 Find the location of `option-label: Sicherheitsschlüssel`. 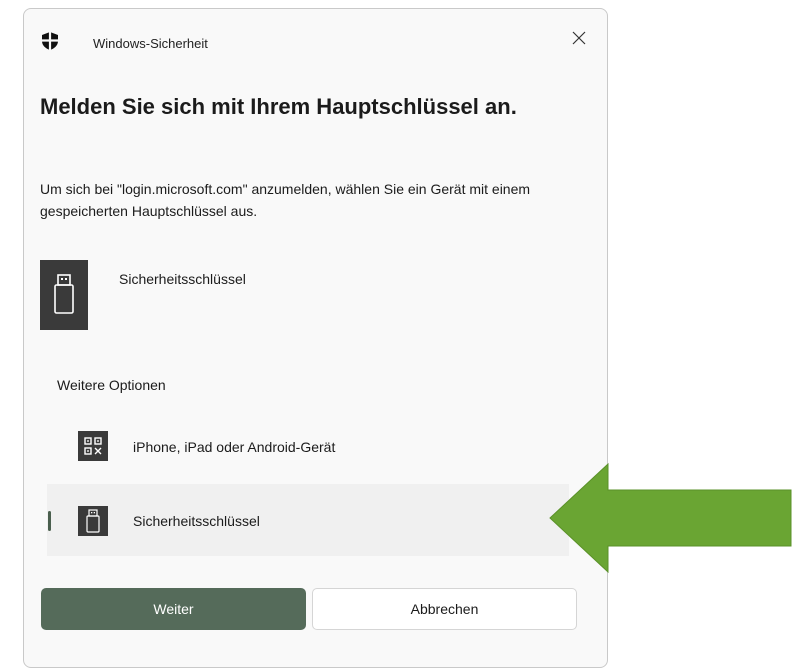

option-label: Sicherheitsschlüssel is located at coordinates (196, 521).